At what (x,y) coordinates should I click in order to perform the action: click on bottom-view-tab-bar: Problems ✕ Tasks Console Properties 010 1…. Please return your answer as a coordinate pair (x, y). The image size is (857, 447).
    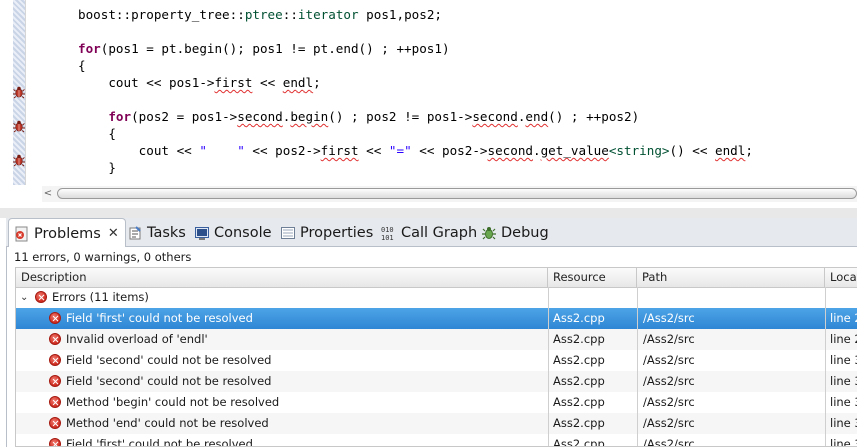
    Looking at the image, I should click on (431, 233).